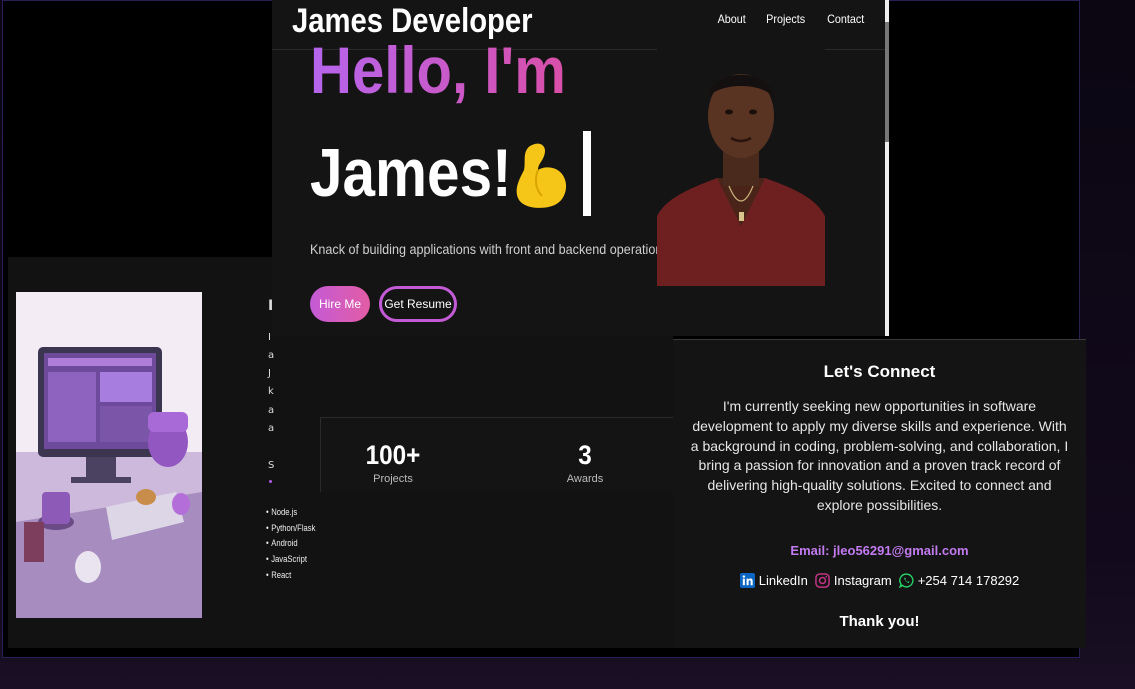  I want to click on nav-about-link: About, so click(732, 19).